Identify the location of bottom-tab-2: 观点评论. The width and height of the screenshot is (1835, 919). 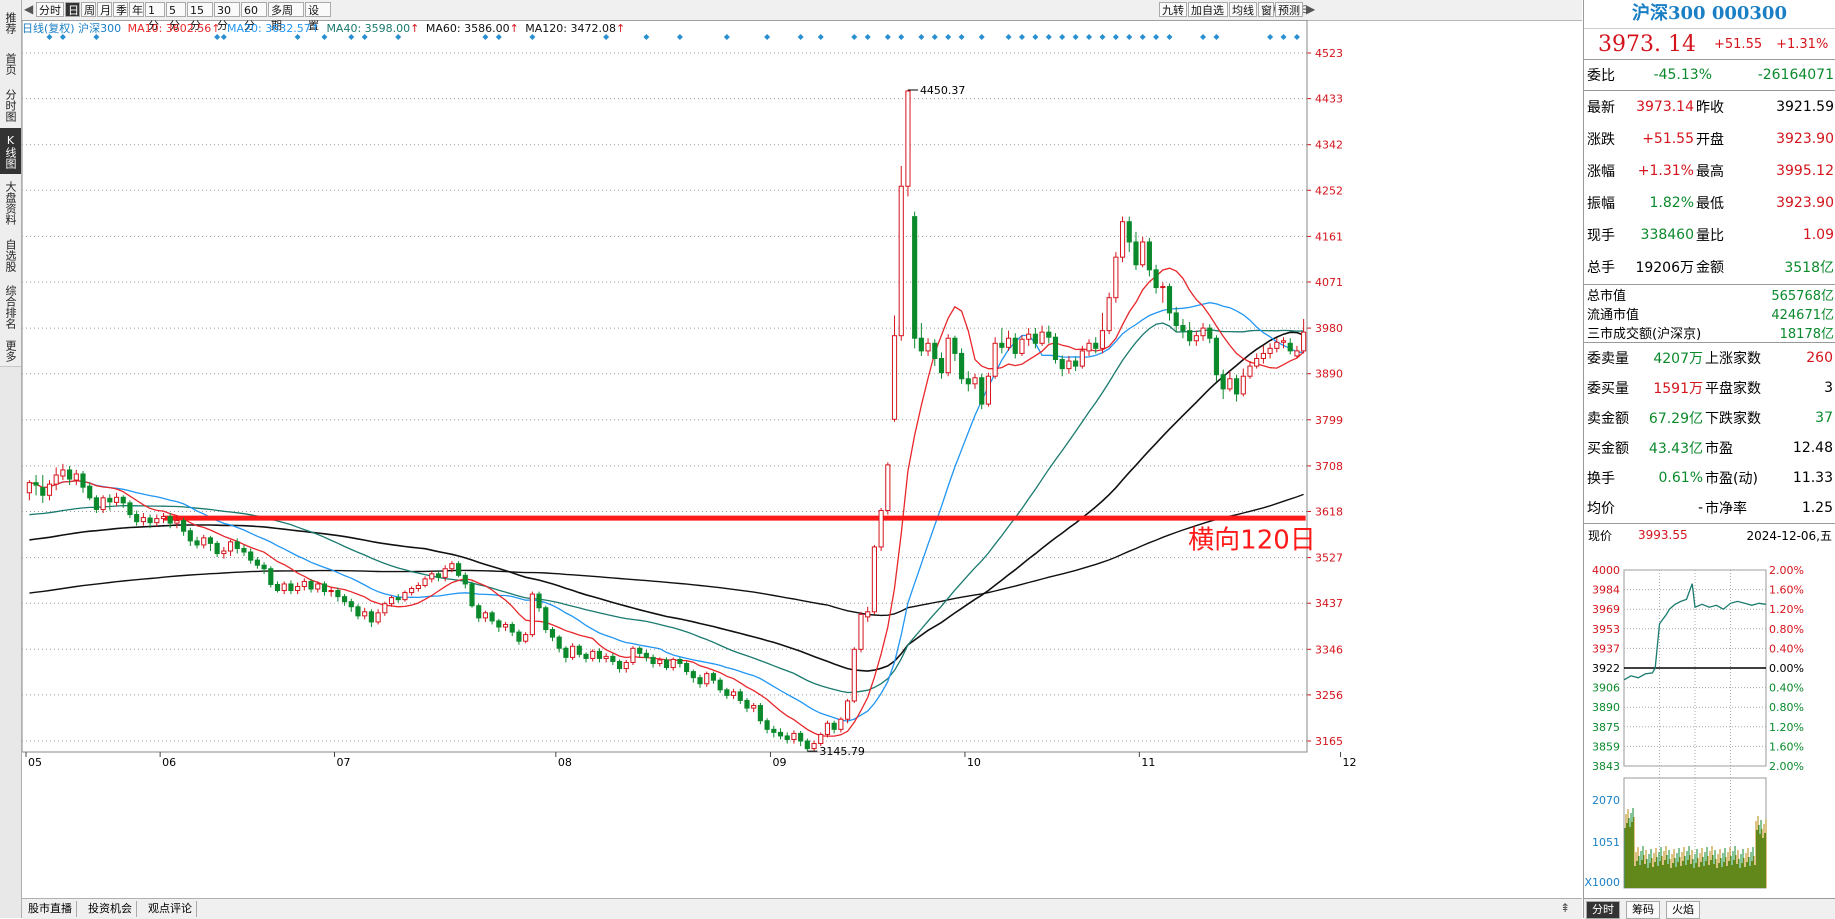
(170, 909).